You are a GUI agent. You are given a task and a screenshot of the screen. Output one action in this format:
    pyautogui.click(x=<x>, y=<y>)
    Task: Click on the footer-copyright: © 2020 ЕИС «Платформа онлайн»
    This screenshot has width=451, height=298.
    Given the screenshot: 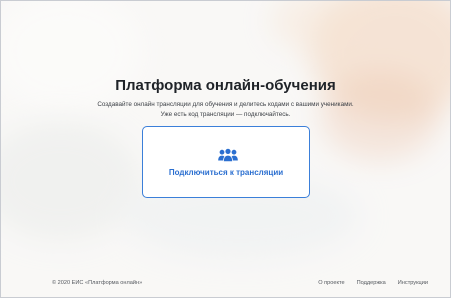 What is the action you would take?
    pyautogui.click(x=97, y=283)
    